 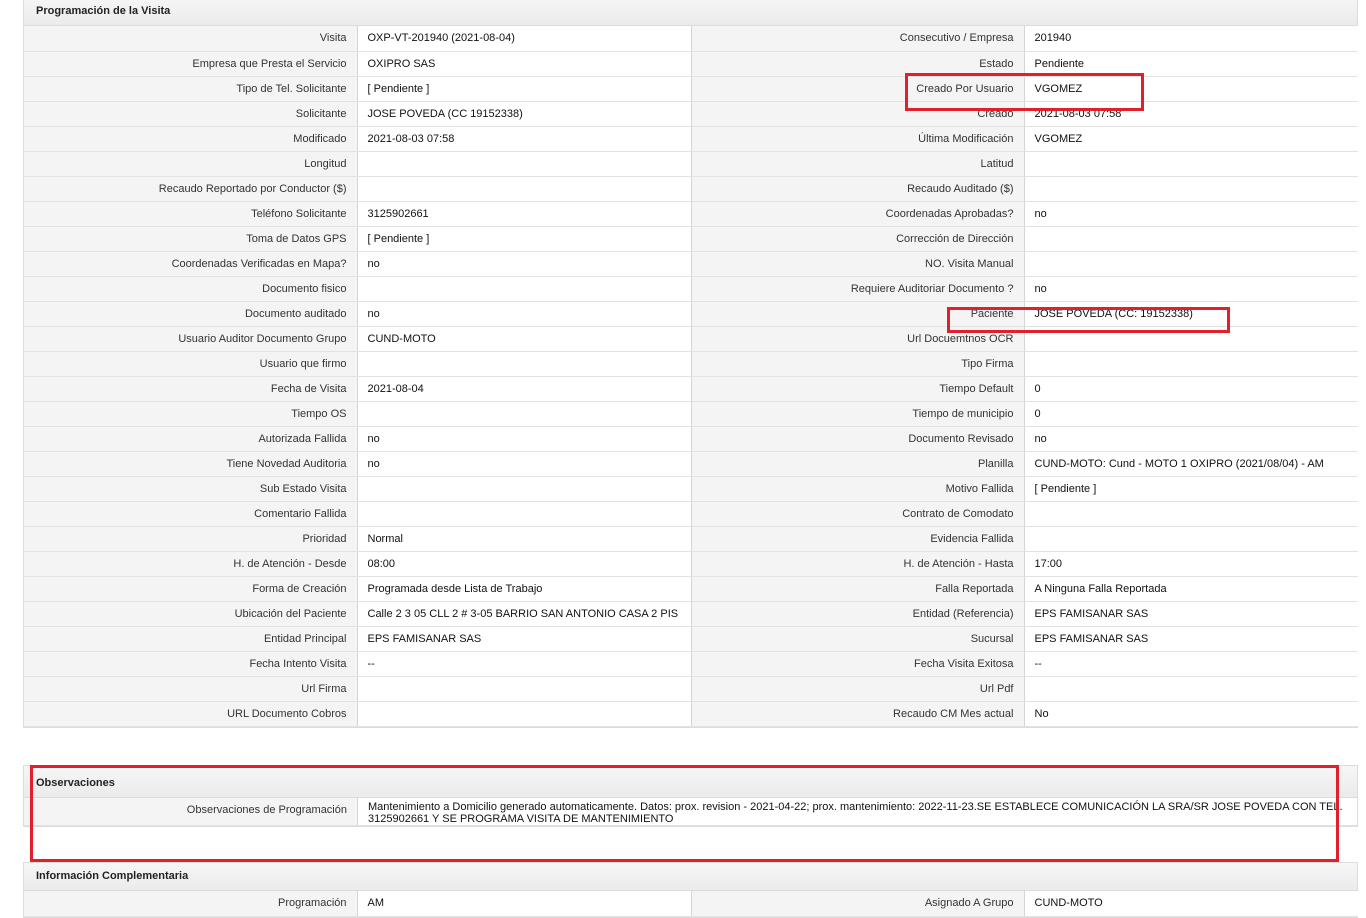 What do you see at coordinates (190, 314) in the screenshot?
I see `field-label: Documento auditado` at bounding box center [190, 314].